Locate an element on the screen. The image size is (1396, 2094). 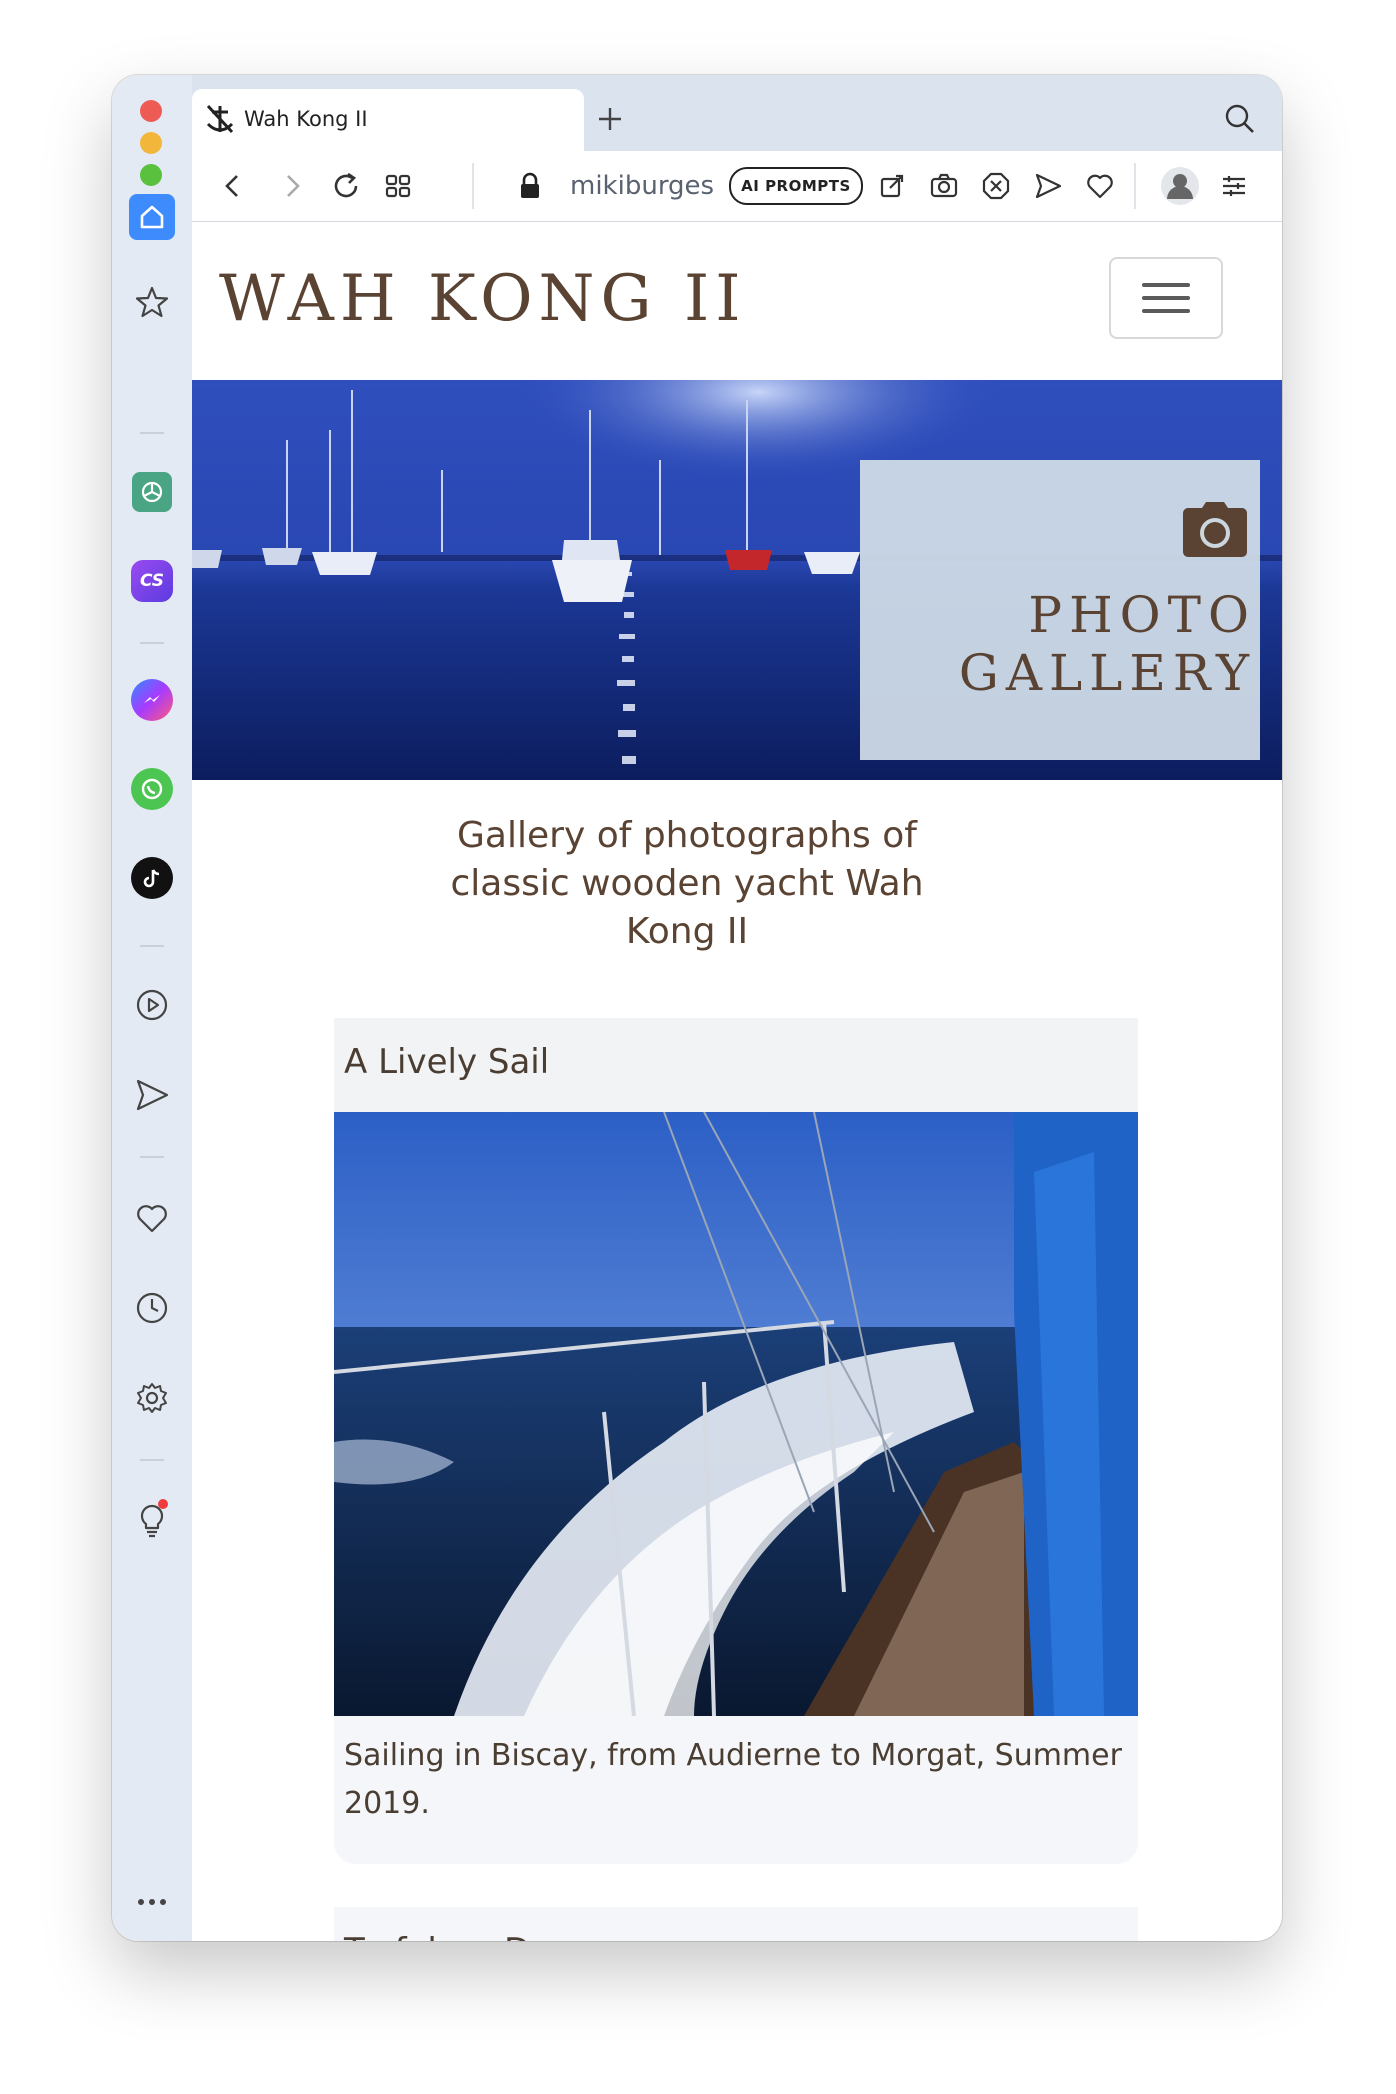
reload-button is located at coordinates (346, 186).